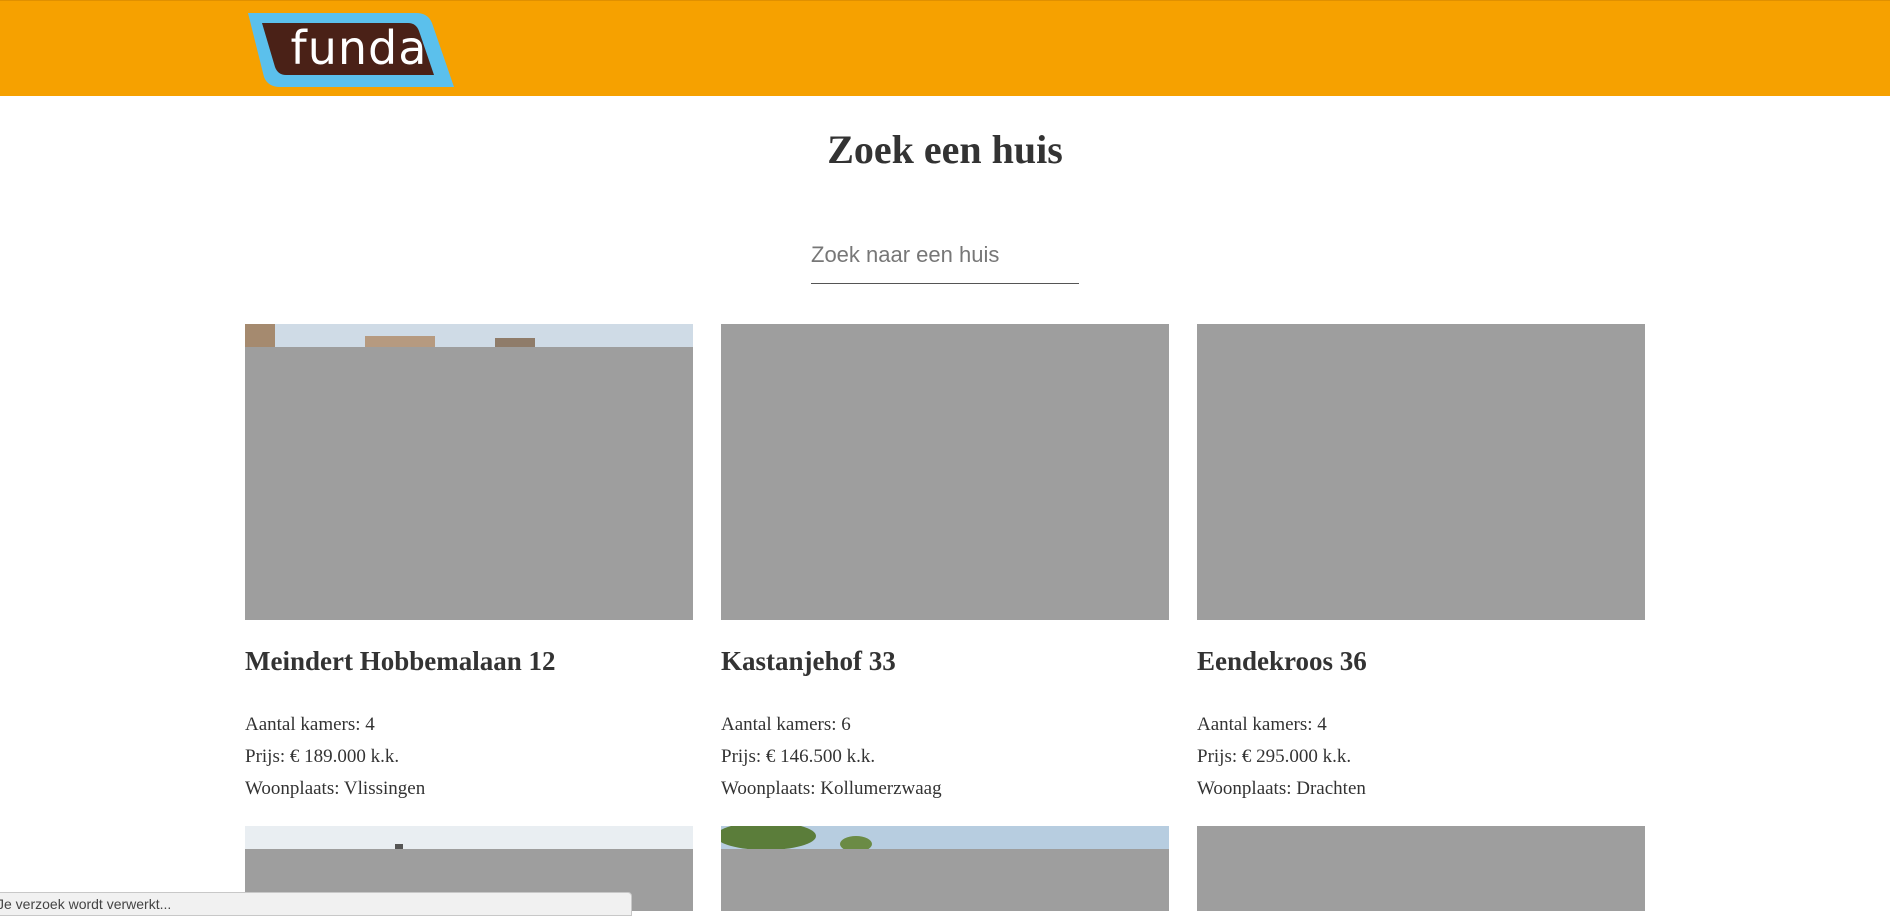 This screenshot has width=1890, height=916. What do you see at coordinates (798, 756) in the screenshot?
I see `listing-price: Prijs: € 146.500 k.k.` at bounding box center [798, 756].